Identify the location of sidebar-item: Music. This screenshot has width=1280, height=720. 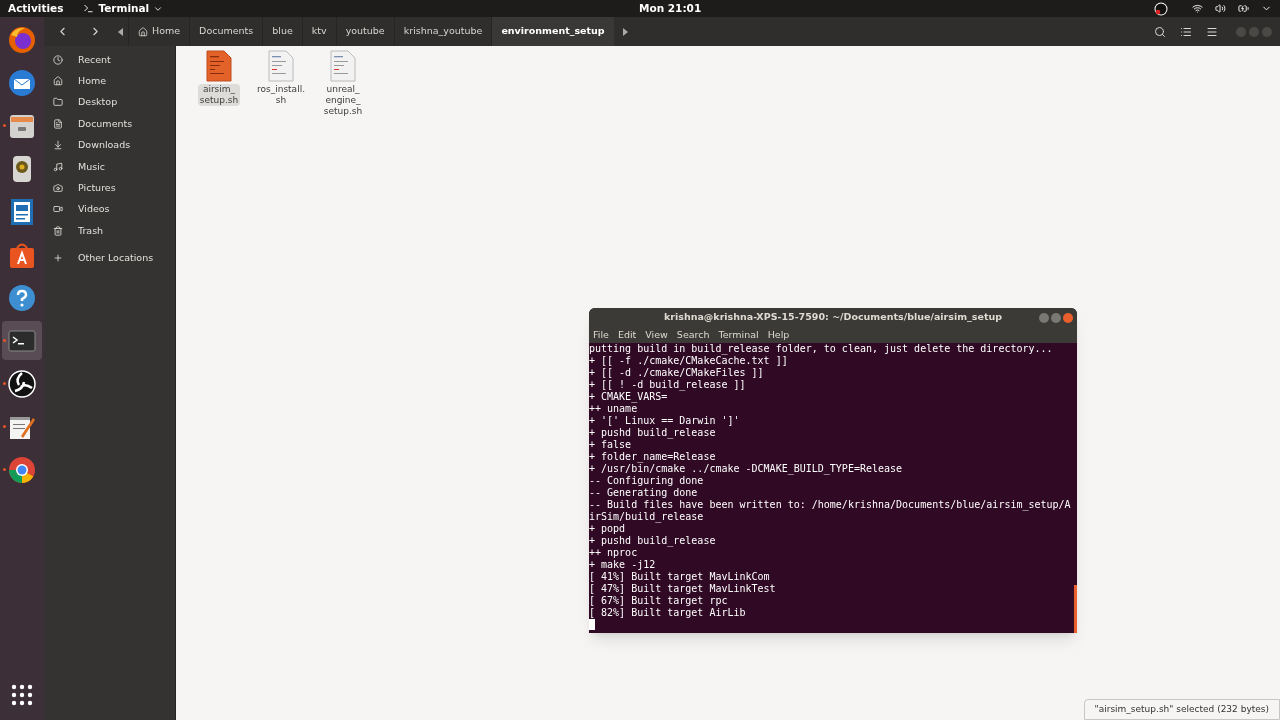
(109, 166).